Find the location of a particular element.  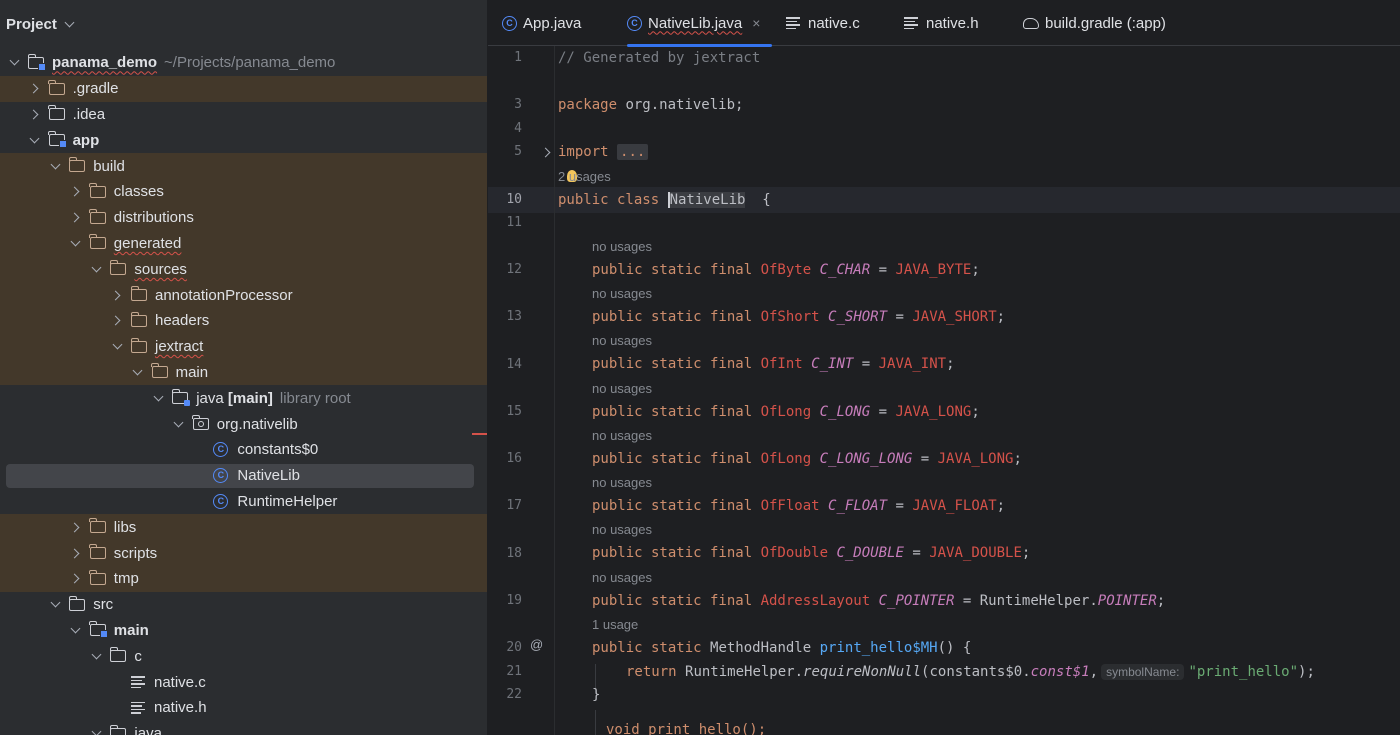

tree-item: C NativeLib is located at coordinates (243, 476).